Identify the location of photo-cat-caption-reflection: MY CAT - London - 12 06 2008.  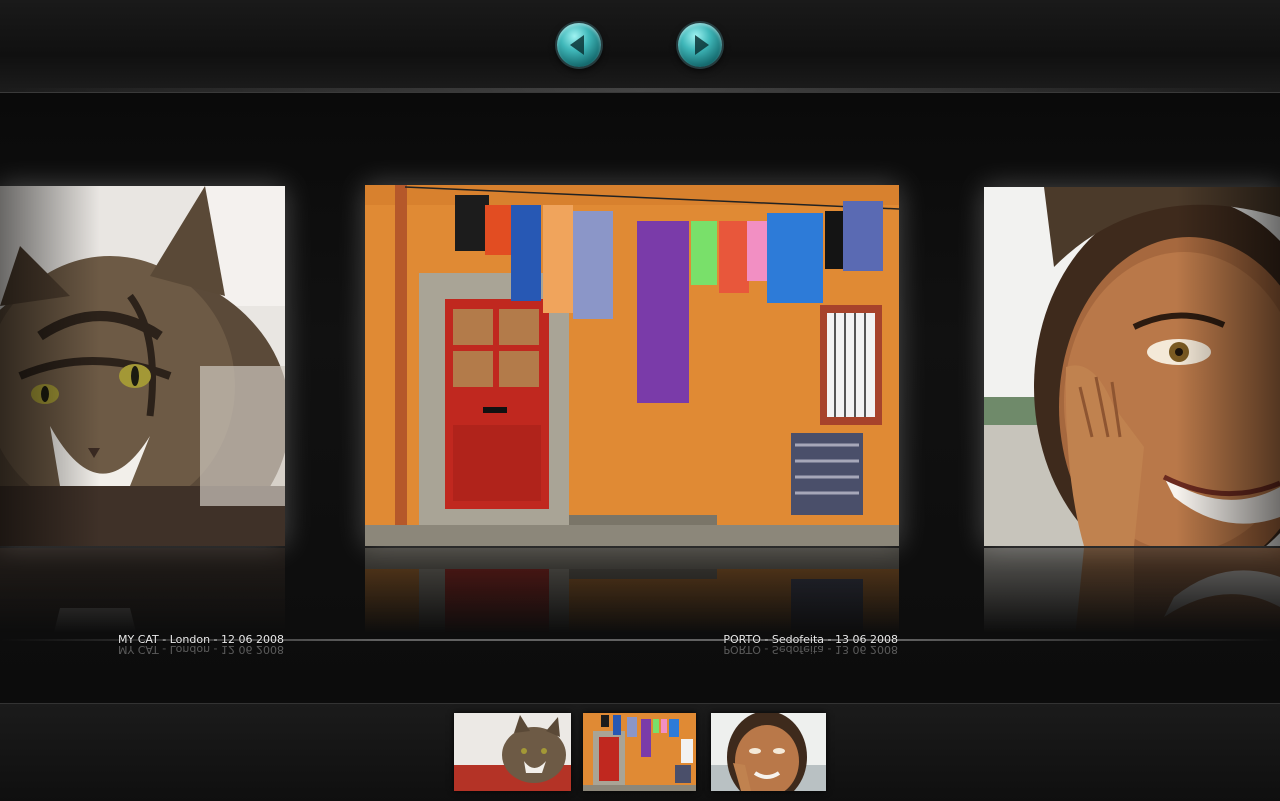
(200, 649).